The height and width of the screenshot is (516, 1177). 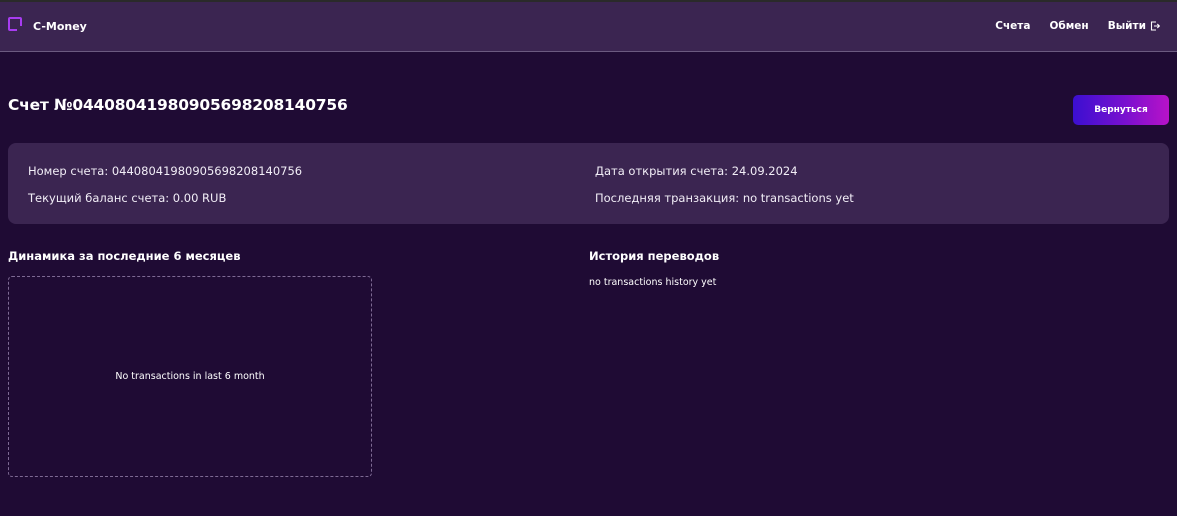 I want to click on logout-button: Выйти, so click(x=1134, y=26).